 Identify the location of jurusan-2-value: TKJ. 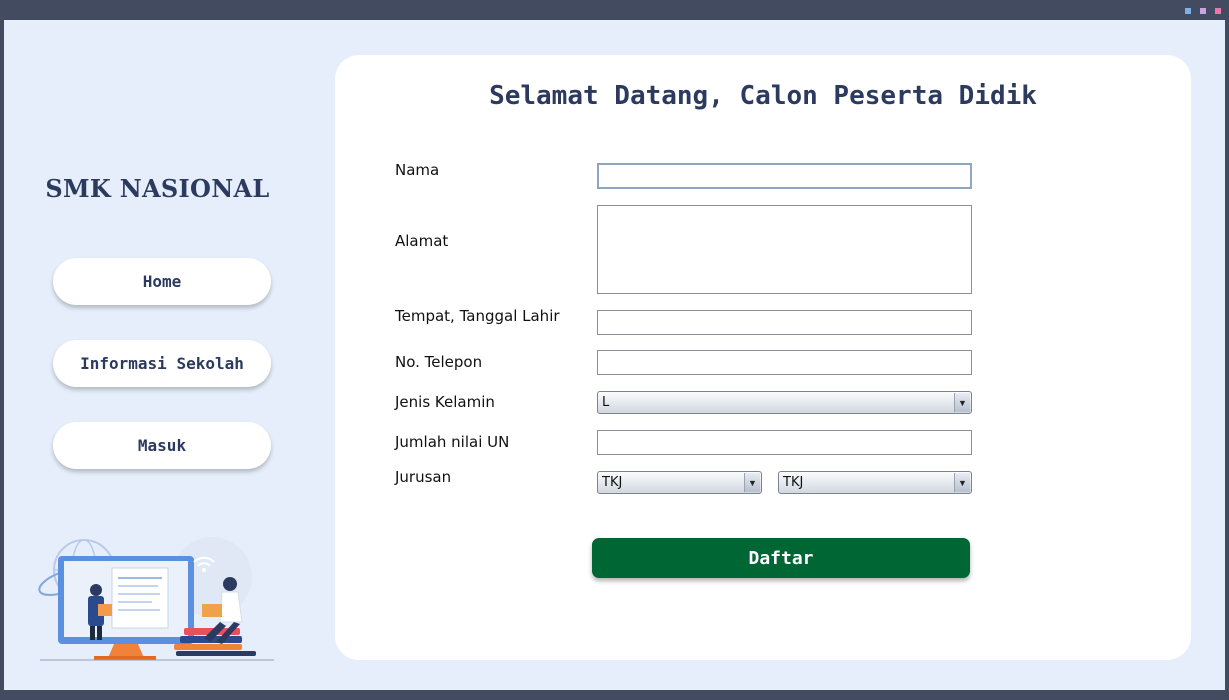
(793, 482).